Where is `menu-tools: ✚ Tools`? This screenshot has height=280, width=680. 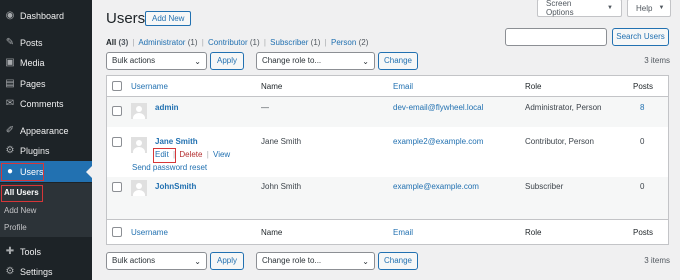 menu-tools: ✚ Tools is located at coordinates (46, 251).